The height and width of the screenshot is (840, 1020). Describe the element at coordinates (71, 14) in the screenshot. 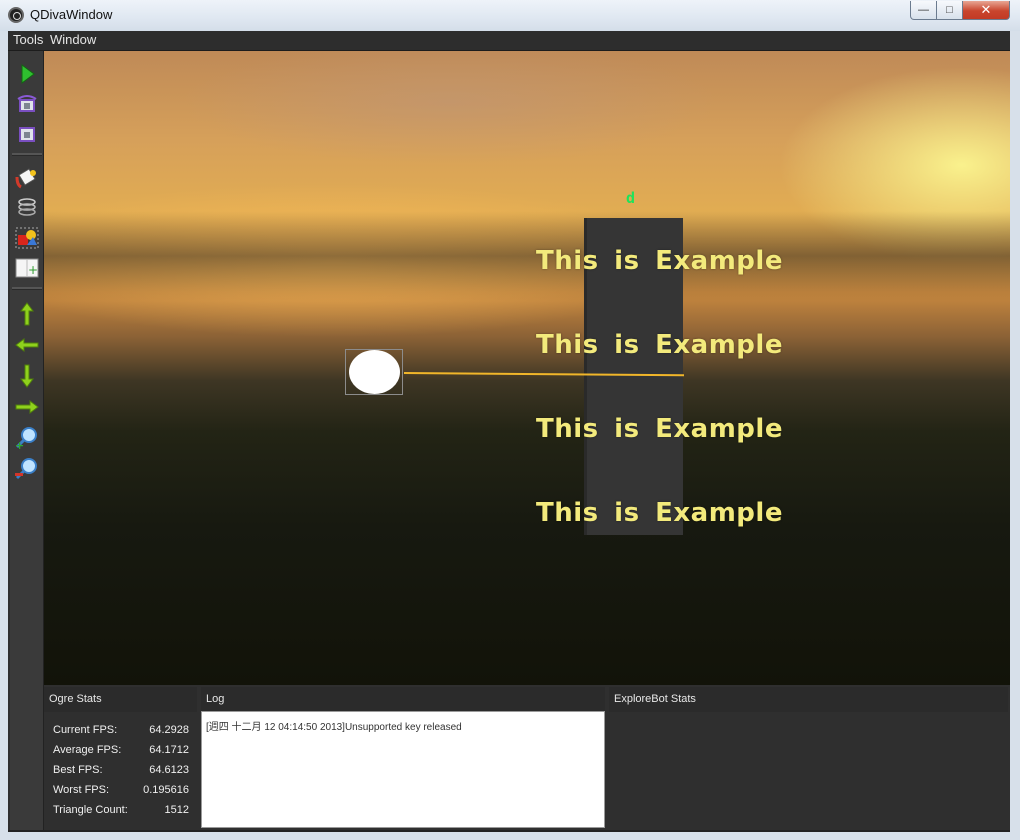

I see `window-title: QDivaWindow` at that location.